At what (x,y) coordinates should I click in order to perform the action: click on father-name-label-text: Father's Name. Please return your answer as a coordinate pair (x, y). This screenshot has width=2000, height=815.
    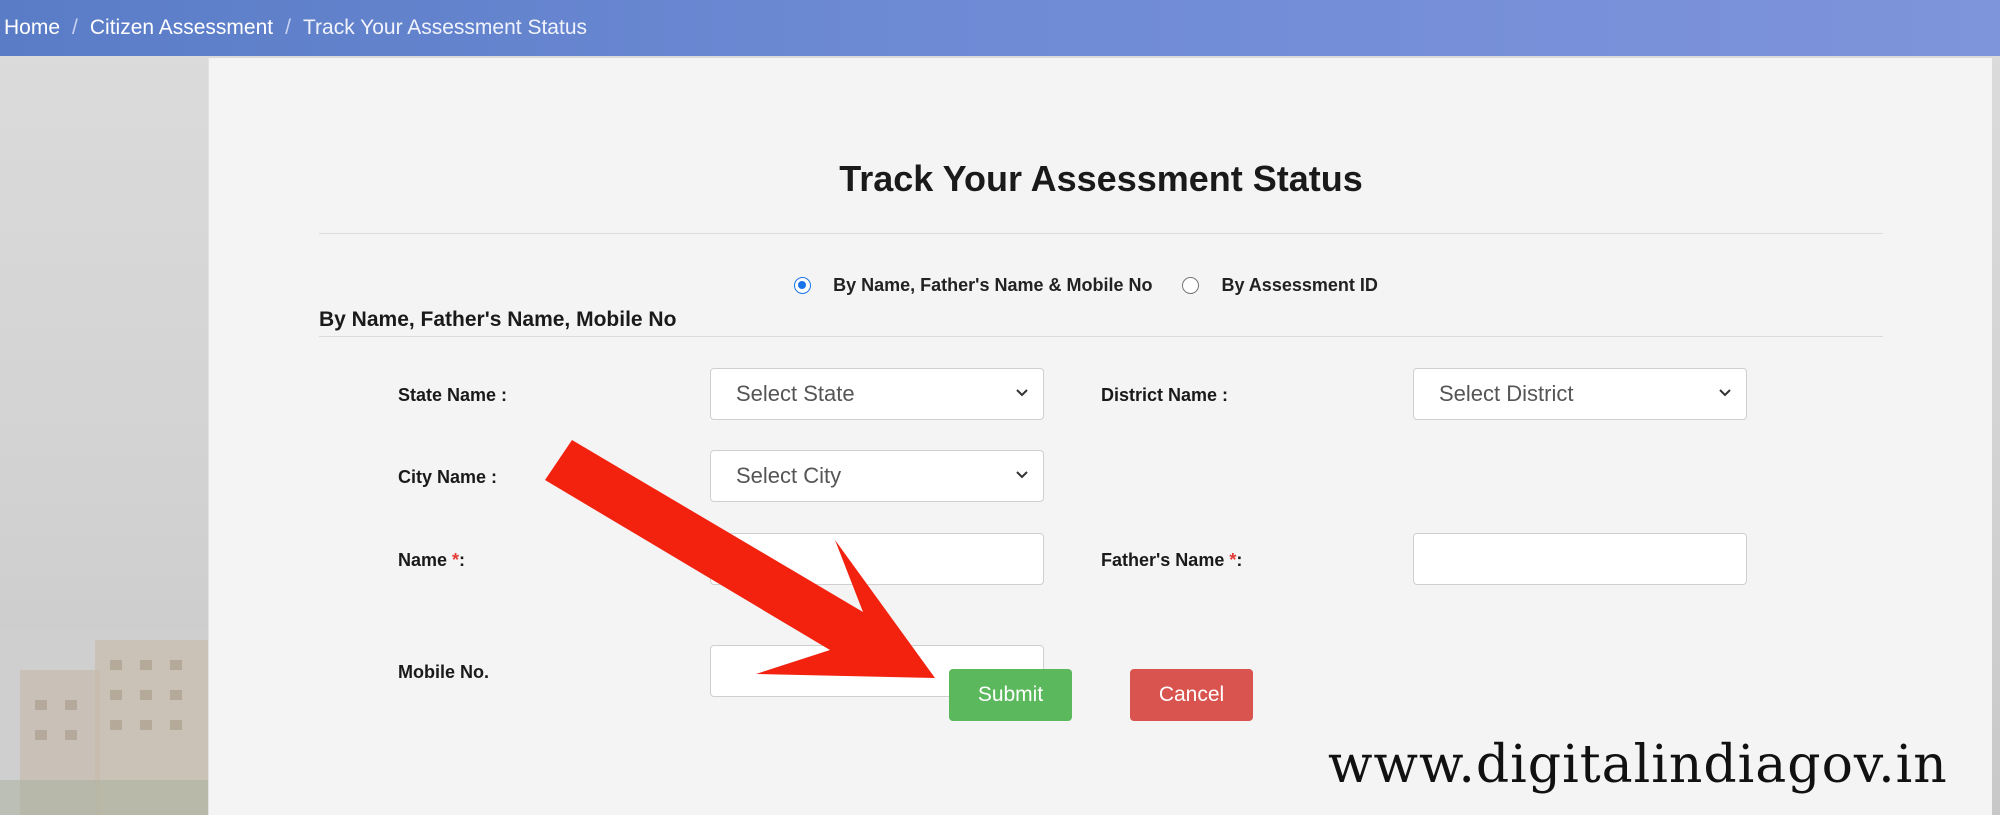
    Looking at the image, I should click on (1165, 560).